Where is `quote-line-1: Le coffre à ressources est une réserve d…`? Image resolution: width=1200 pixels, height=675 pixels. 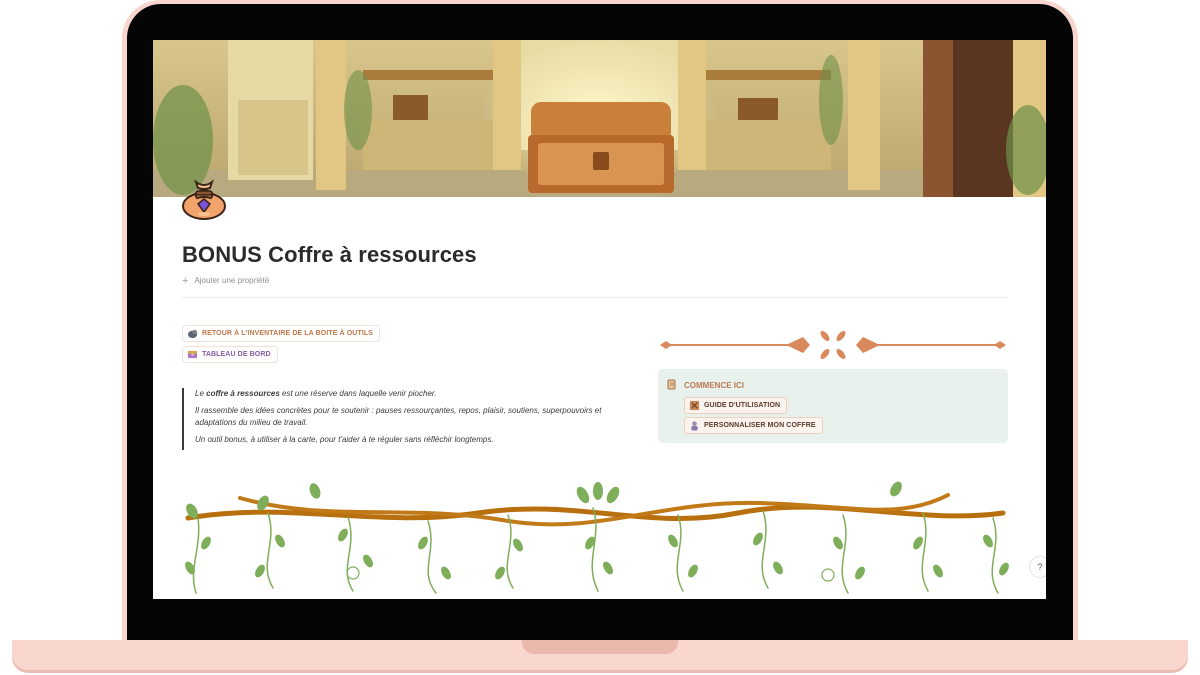 quote-line-1: Le coffre à ressources est une réserve d… is located at coordinates (316, 393).